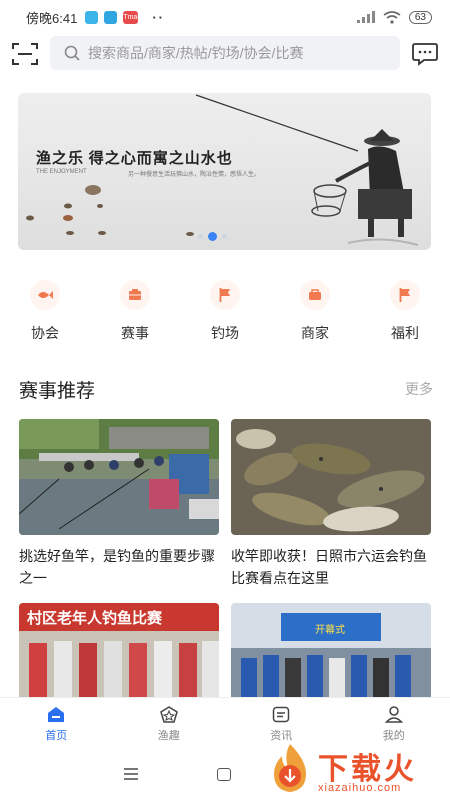 Image resolution: width=450 pixels, height=800 pixels. Describe the element at coordinates (168, 736) in the screenshot. I see `tab-label: 渔趣` at that location.